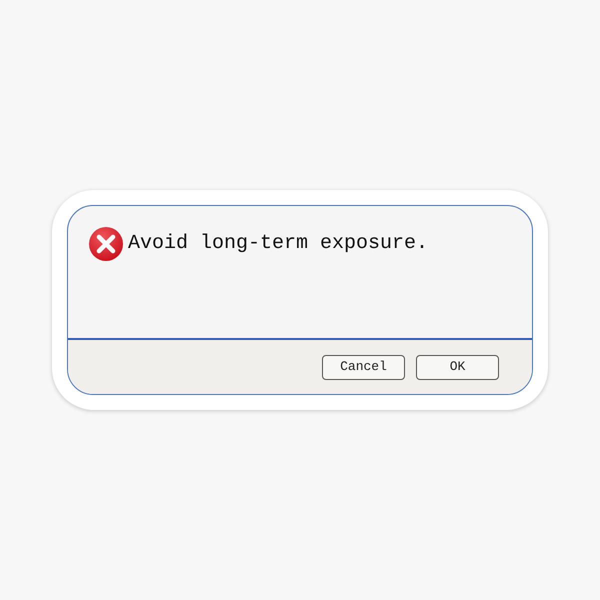  What do you see at coordinates (457, 367) in the screenshot?
I see `dialog-button: OK` at bounding box center [457, 367].